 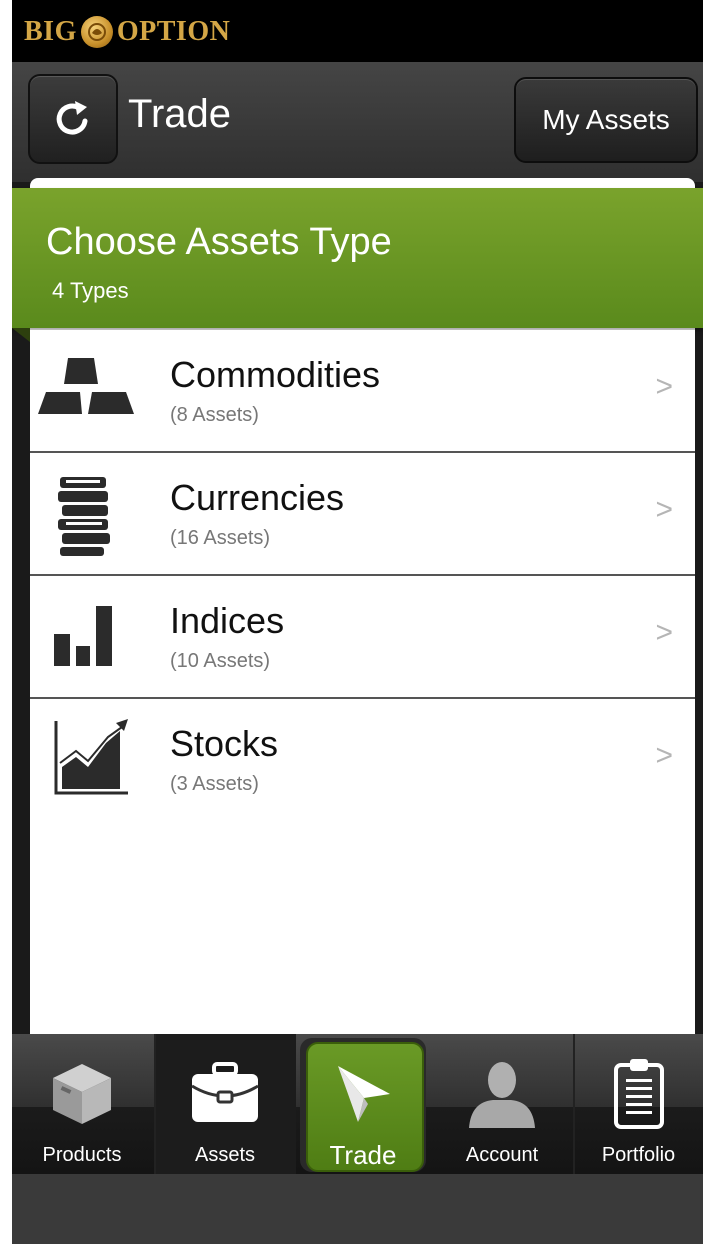 What do you see at coordinates (96, 32) in the screenshot?
I see `lion-coin-icon` at bounding box center [96, 32].